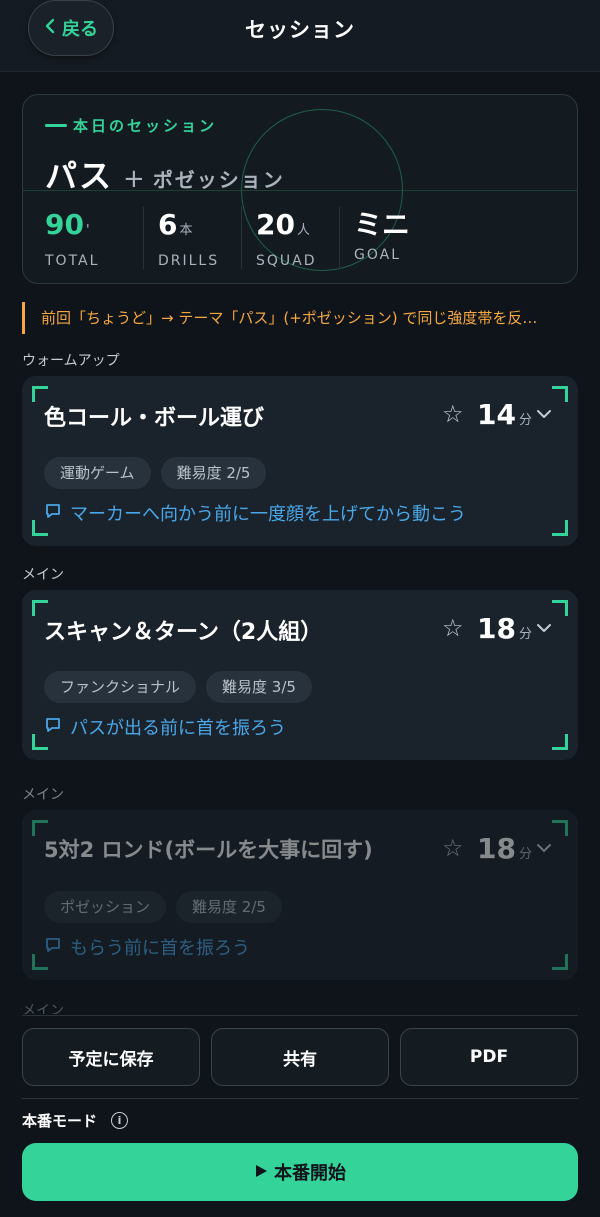 Image resolution: width=600 pixels, height=1217 pixels. I want to click on drill-title: スキャン＆ターン（2人組）, so click(183, 632).